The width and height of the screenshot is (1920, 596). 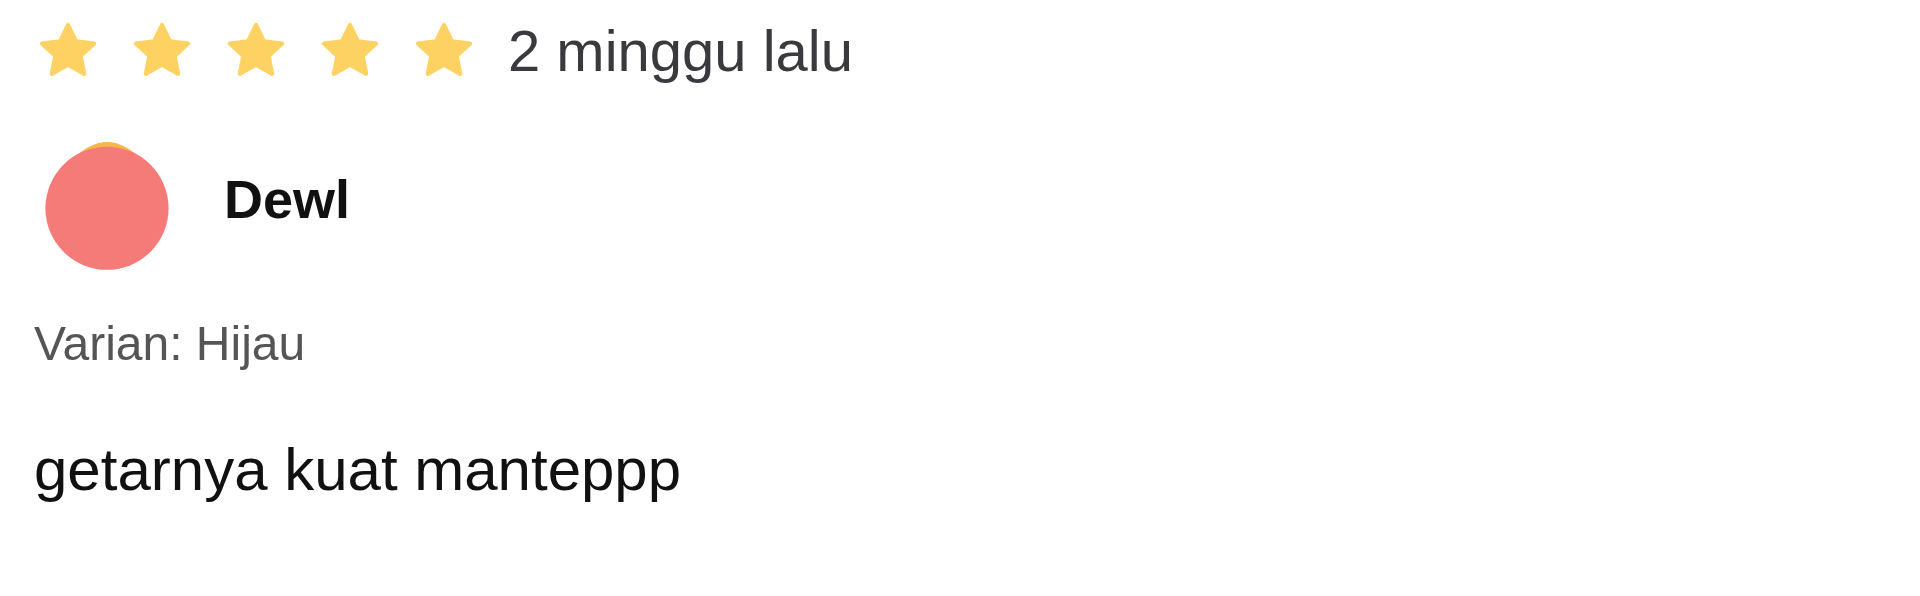 I want to click on variant-label: Varian: Hijau, so click(x=170, y=344).